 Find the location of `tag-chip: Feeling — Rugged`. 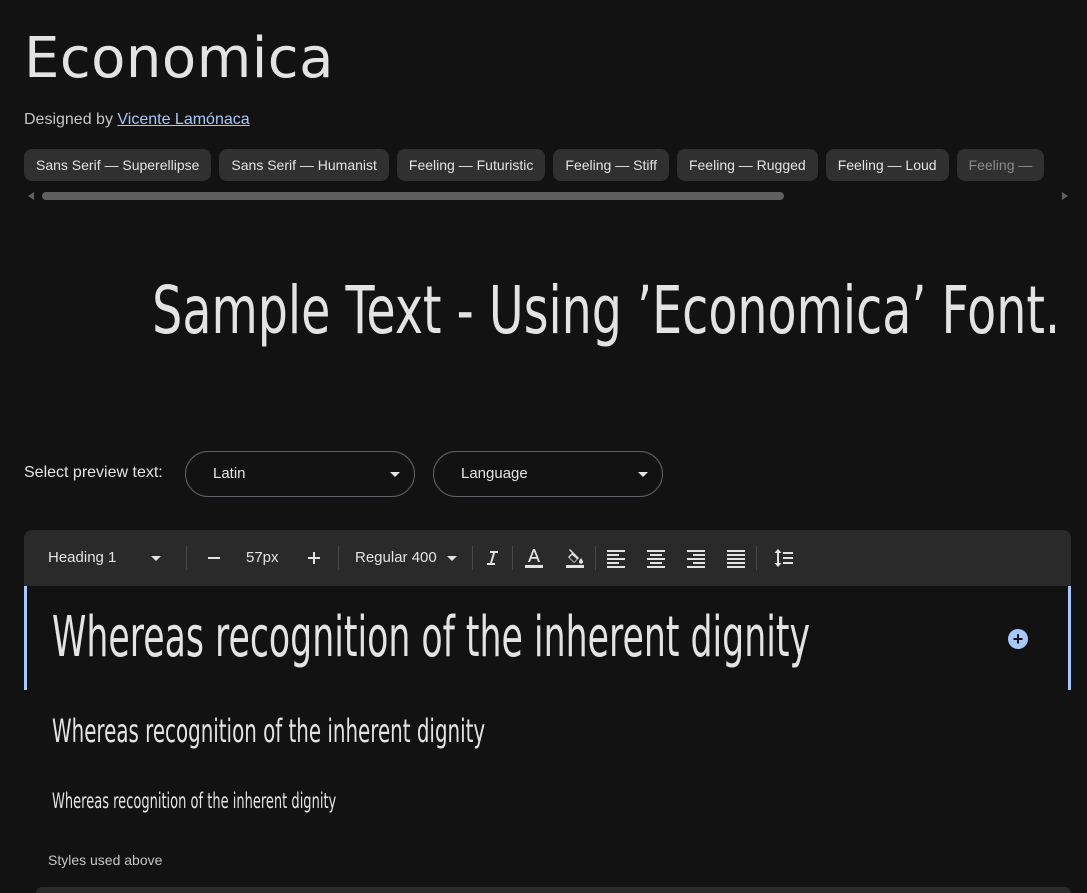

tag-chip: Feeling — Rugged is located at coordinates (747, 165).